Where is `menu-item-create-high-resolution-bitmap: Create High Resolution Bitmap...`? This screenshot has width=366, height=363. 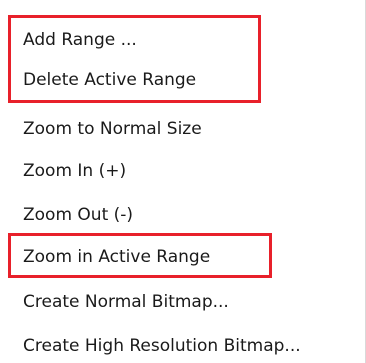 menu-item-create-high-resolution-bitmap: Create High Resolution Bitmap... is located at coordinates (162, 346).